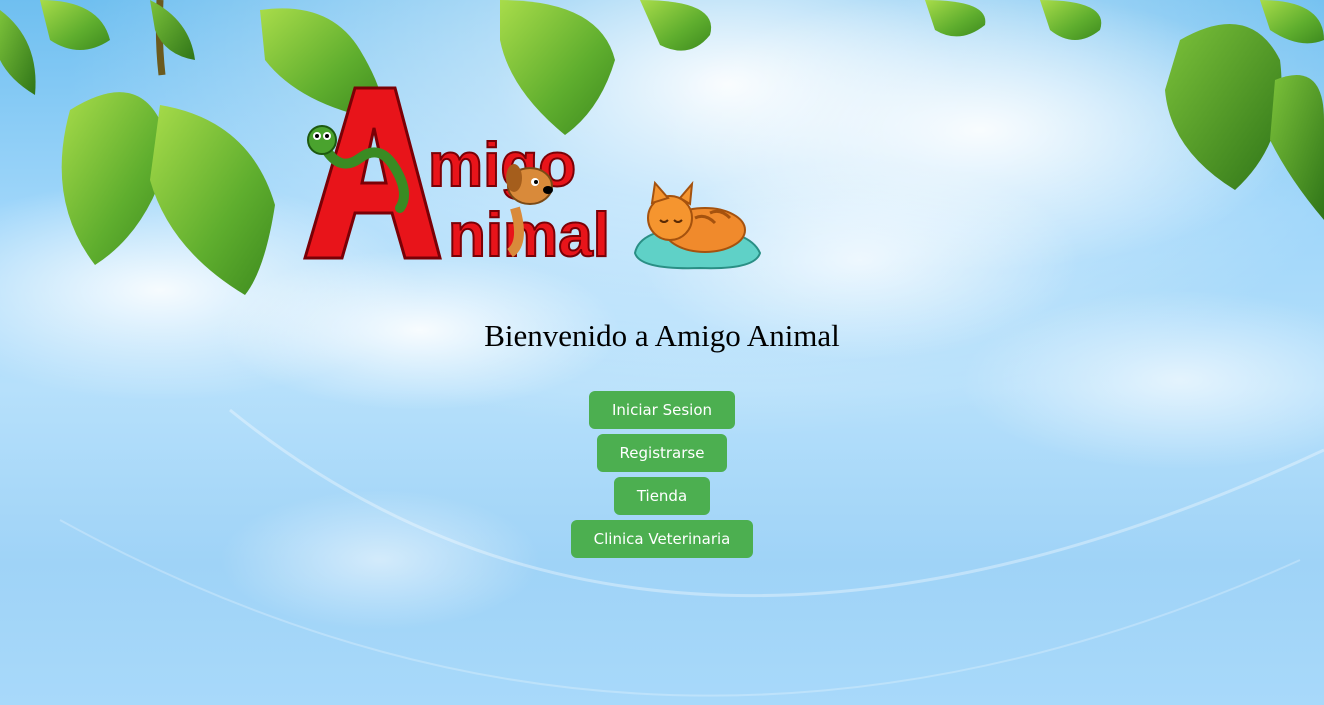  Describe the element at coordinates (662, 453) in the screenshot. I see `register-button: Registrarse` at that location.